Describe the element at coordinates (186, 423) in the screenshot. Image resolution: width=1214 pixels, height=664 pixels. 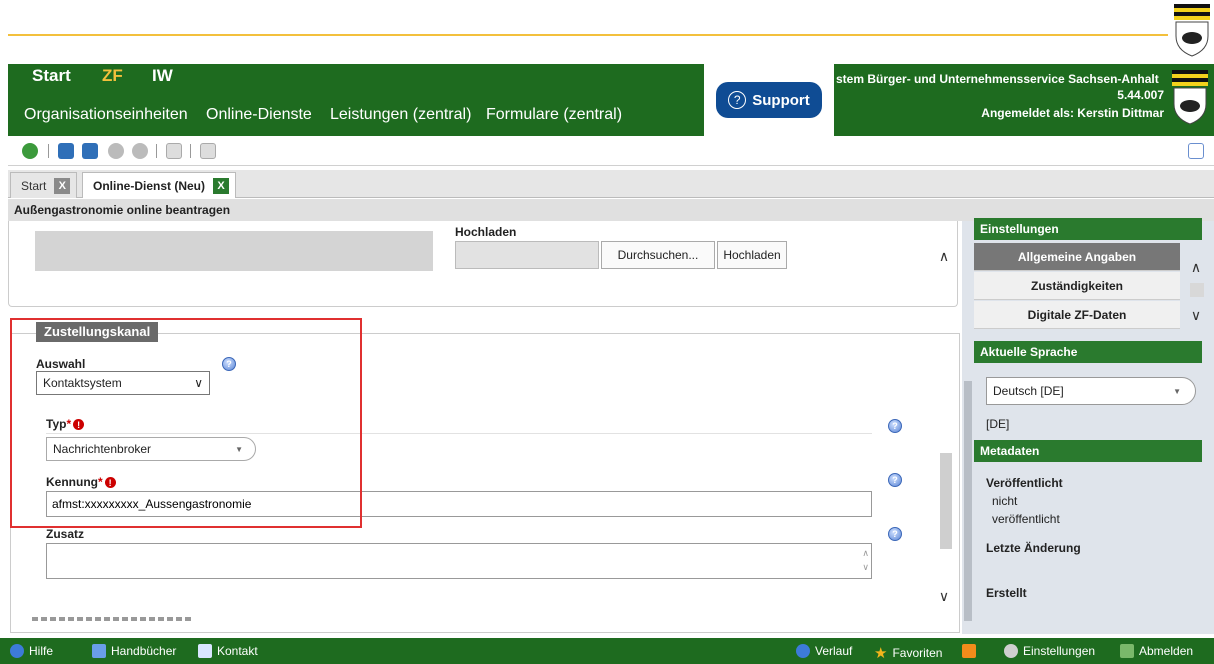
I see `highlight-annotation` at that location.